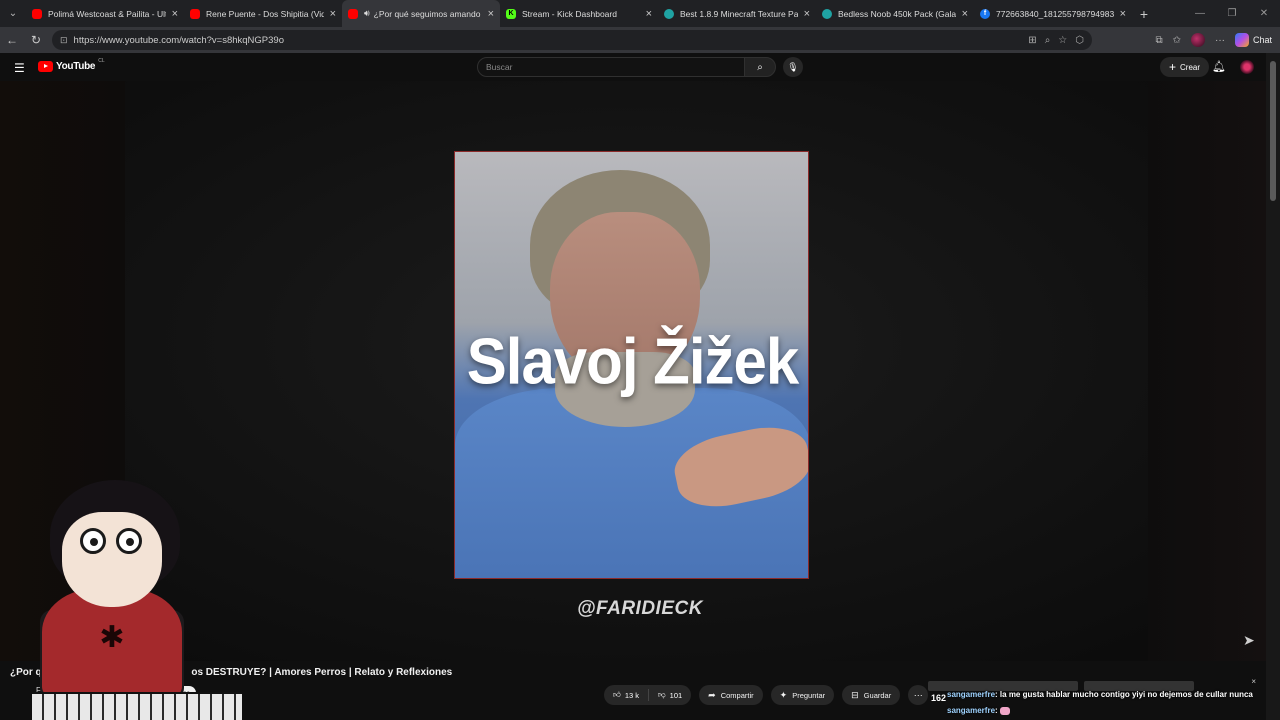 Image resolution: width=1280 pixels, height=720 pixels. I want to click on favorite-star-icon: ☆, so click(1062, 40).